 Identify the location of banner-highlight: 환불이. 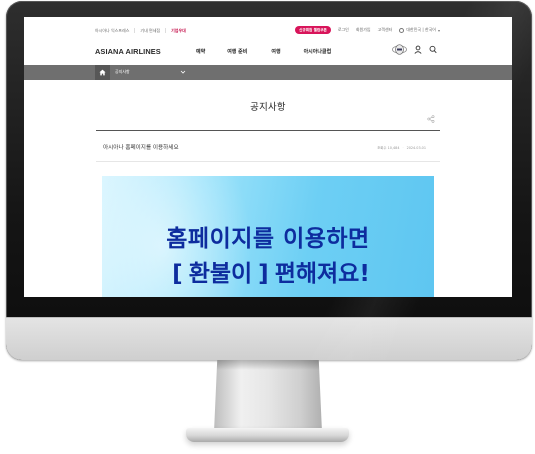
(220, 274).